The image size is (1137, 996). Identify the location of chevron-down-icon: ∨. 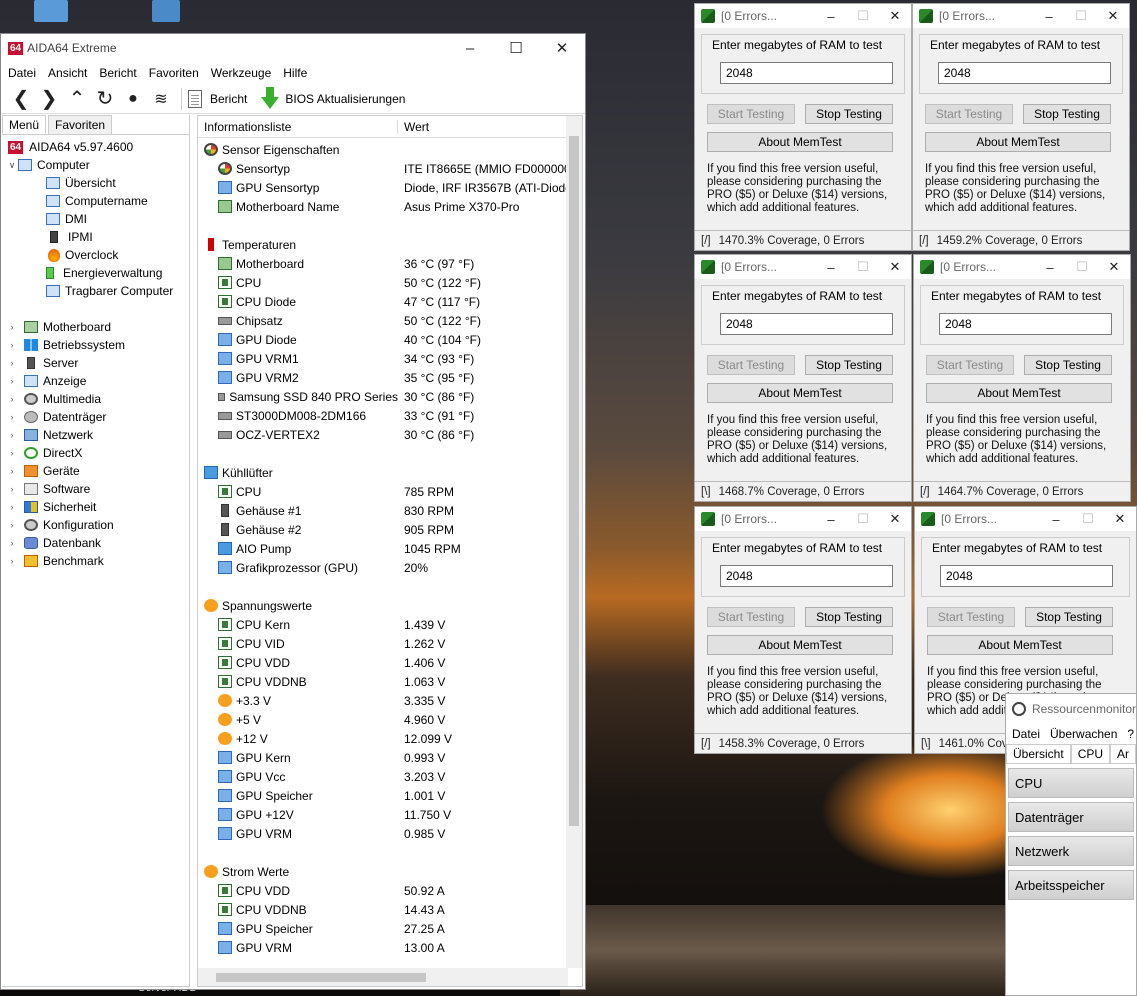
(12, 165).